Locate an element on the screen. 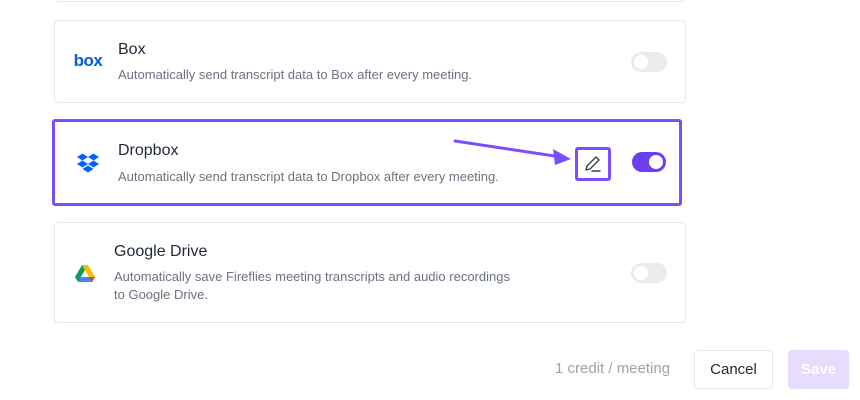 This screenshot has height=400, width=860. integration-title: Dropbox is located at coordinates (148, 150).